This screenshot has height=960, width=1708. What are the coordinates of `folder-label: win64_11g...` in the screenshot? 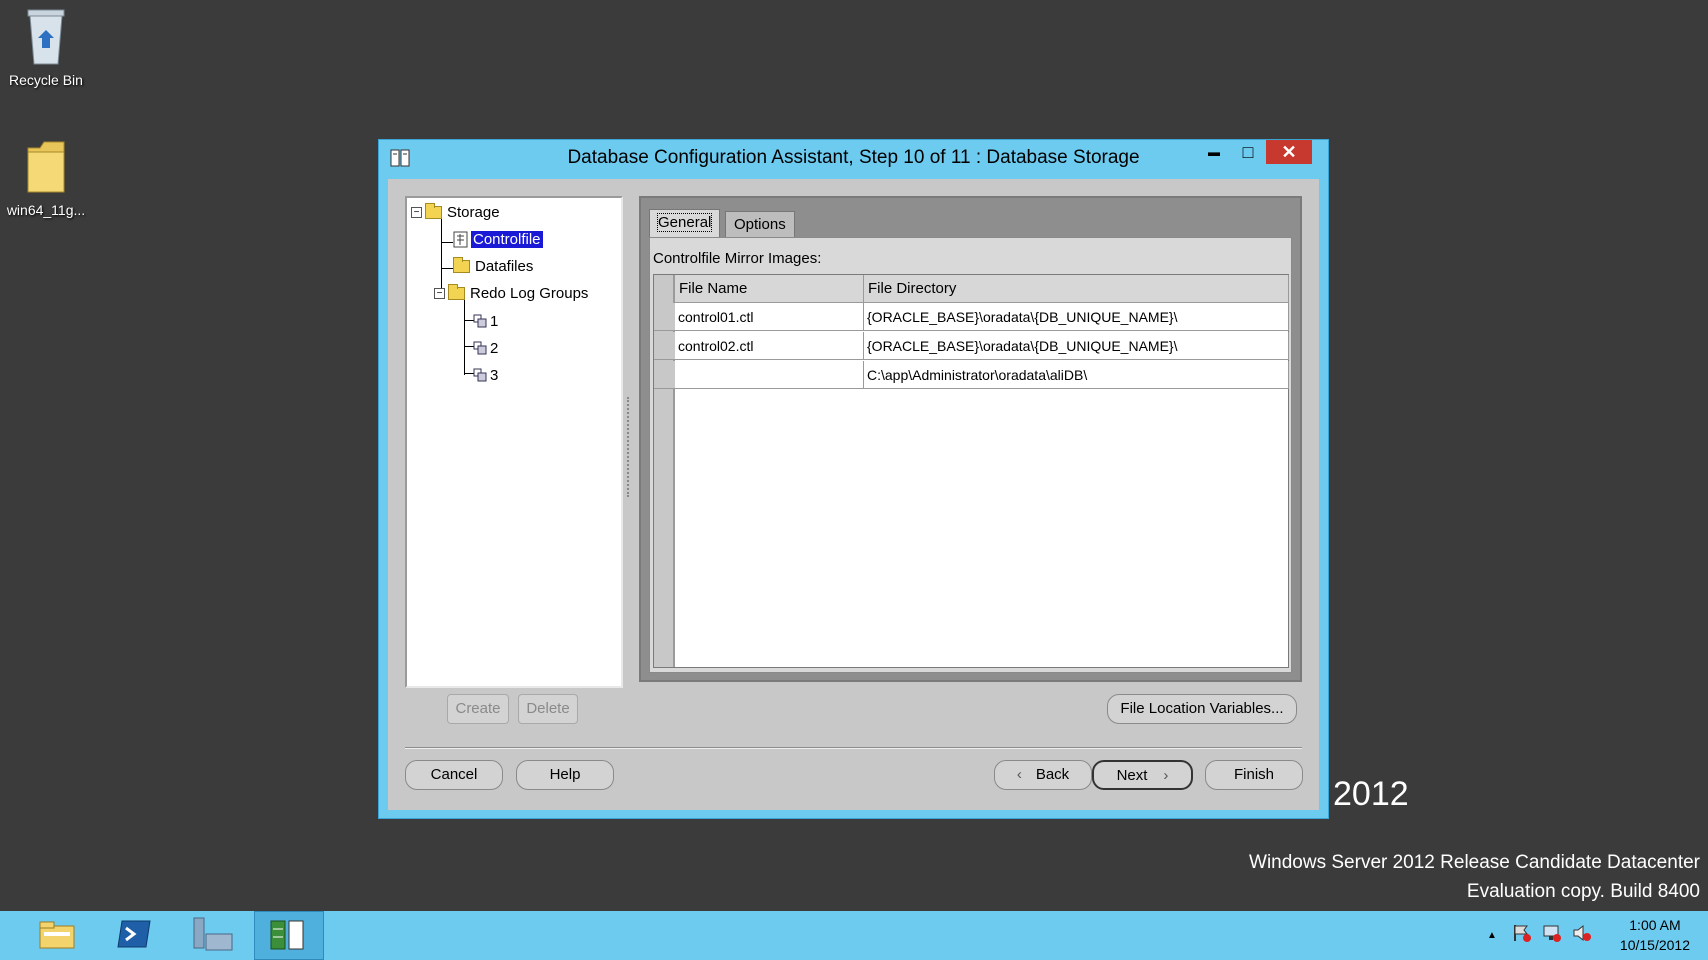 It's located at (46, 210).